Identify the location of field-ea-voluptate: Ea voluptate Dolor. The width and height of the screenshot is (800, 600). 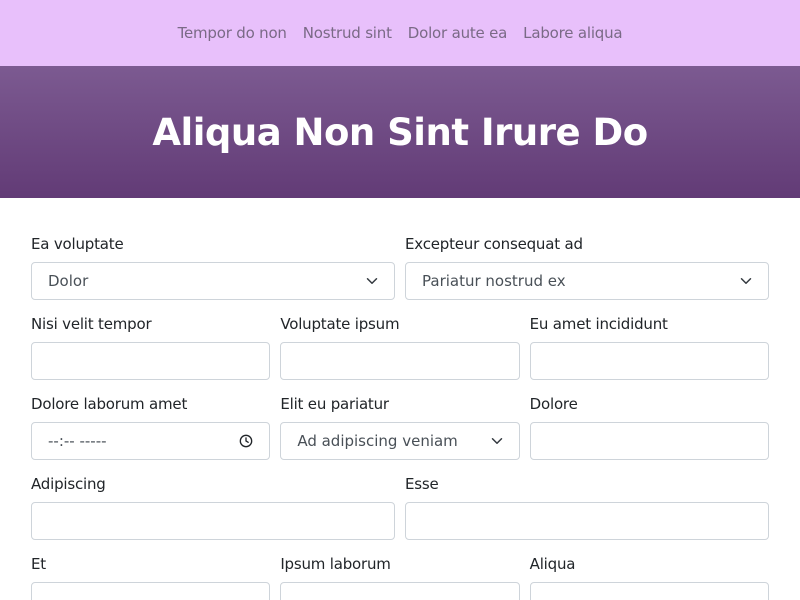
(213, 267).